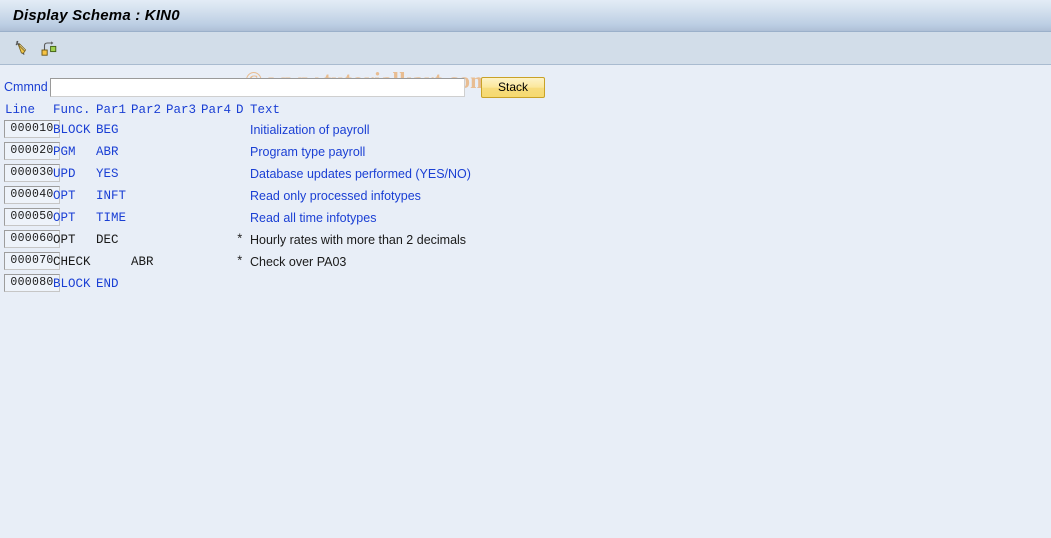  Describe the element at coordinates (216, 110) in the screenshot. I see `column-header-par4: Par4` at that location.